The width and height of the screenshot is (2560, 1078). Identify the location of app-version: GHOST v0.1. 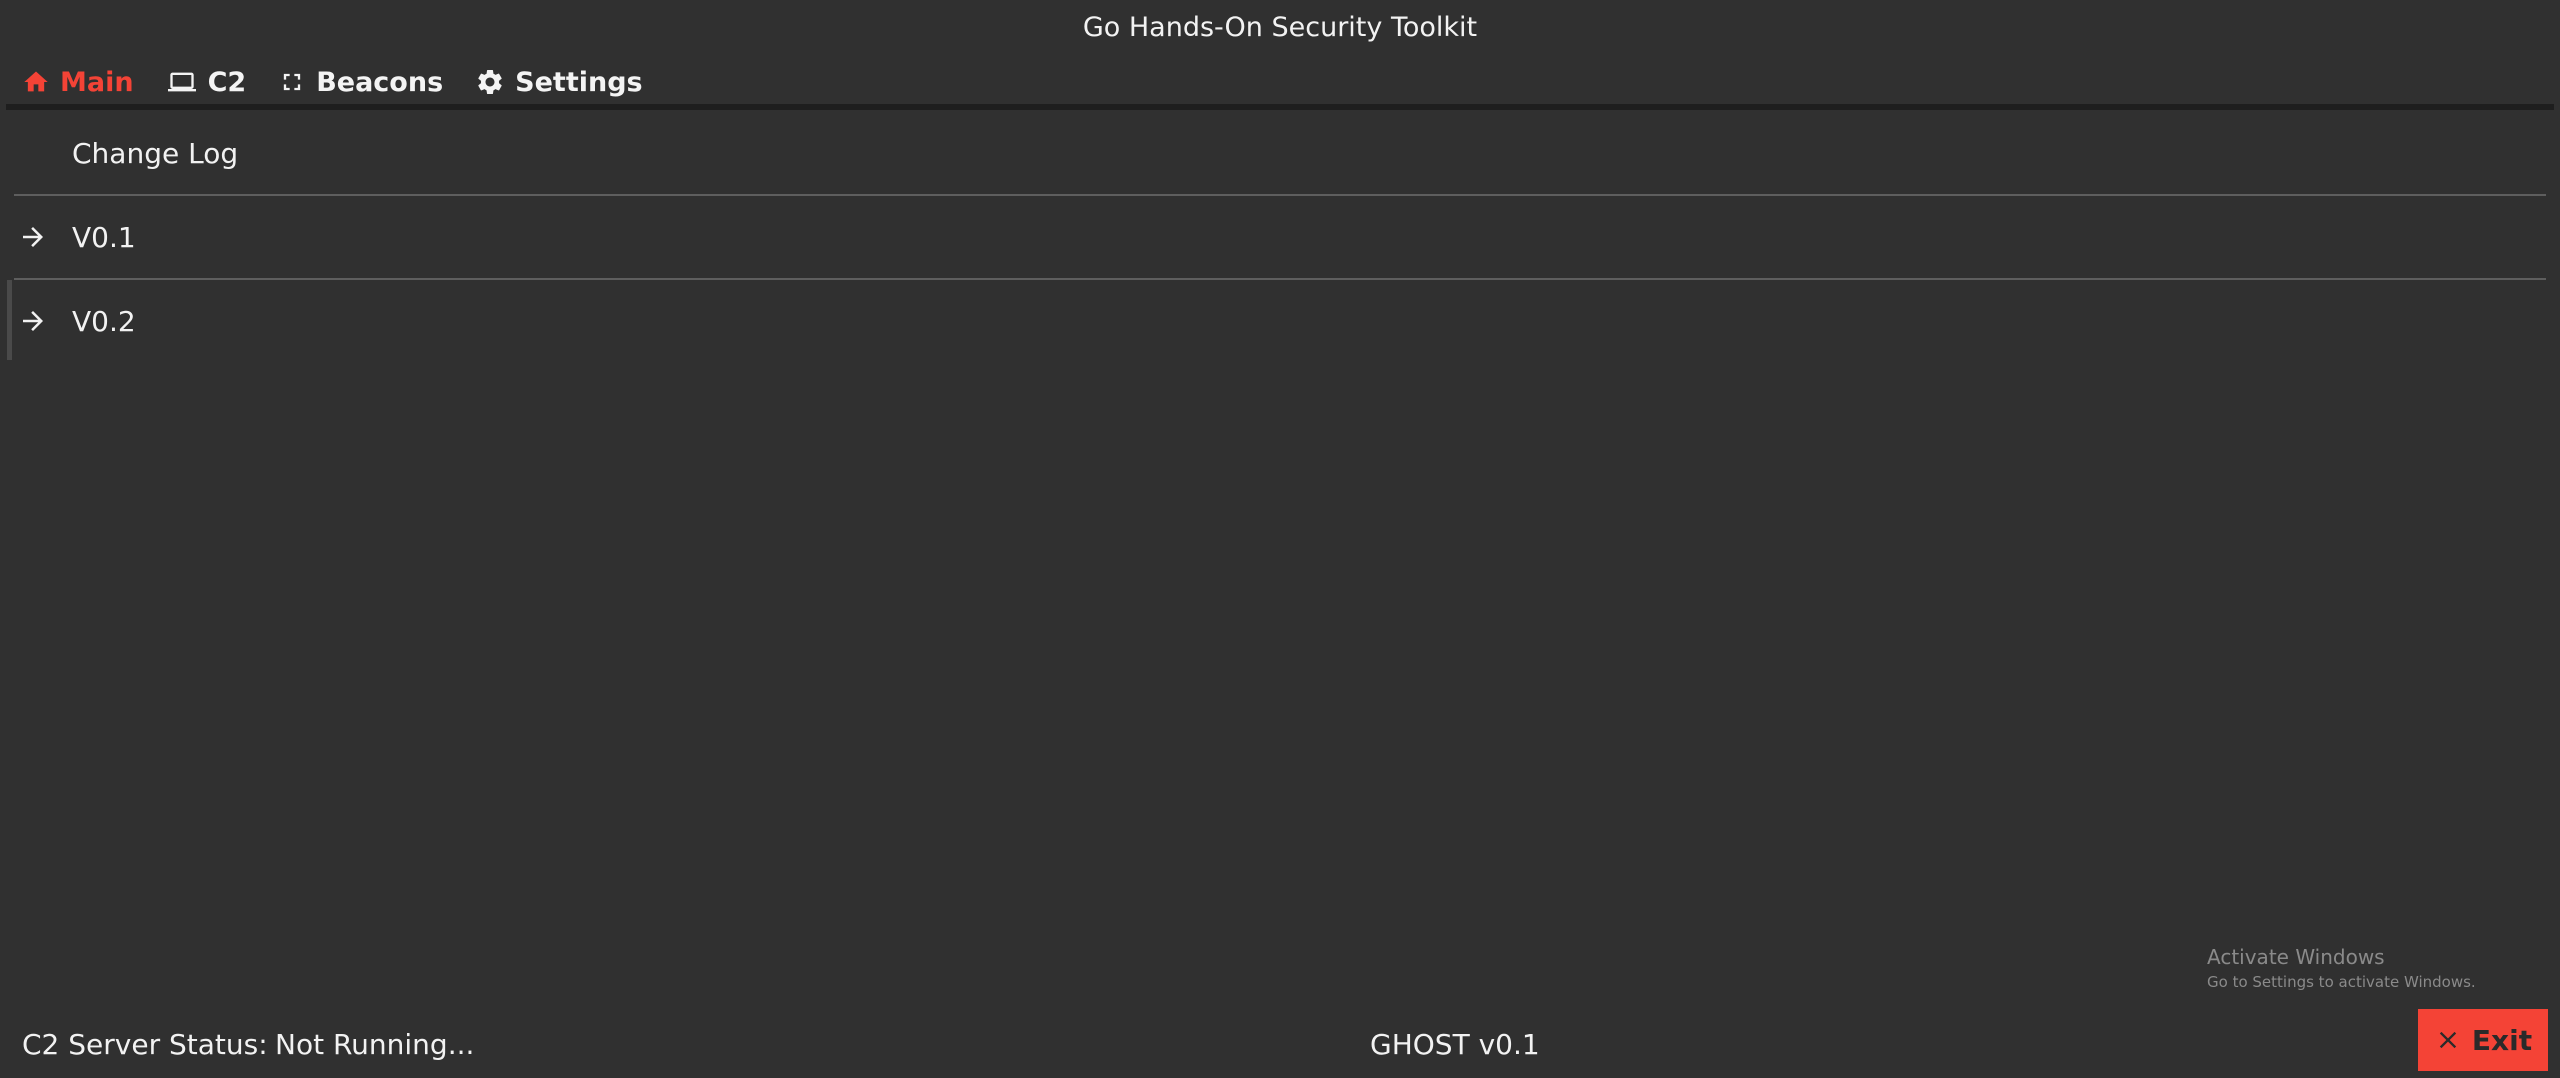
(1455, 1044).